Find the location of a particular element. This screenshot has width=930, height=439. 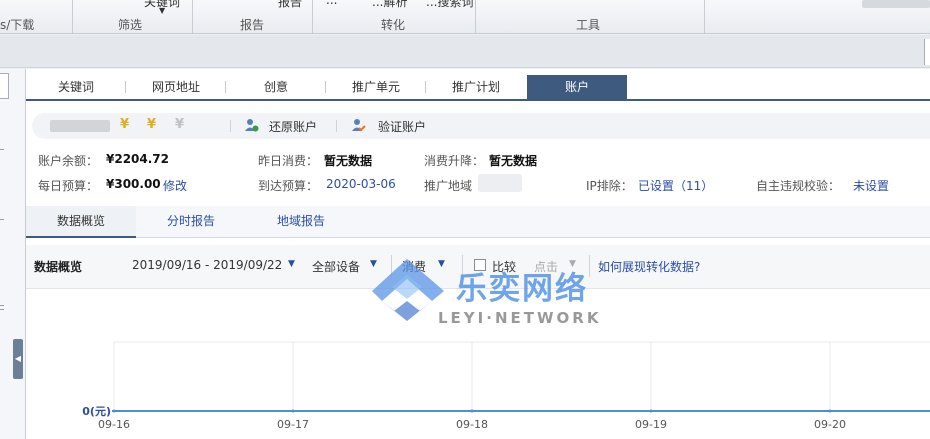

overview-title: 数据概览 is located at coordinates (58, 267).